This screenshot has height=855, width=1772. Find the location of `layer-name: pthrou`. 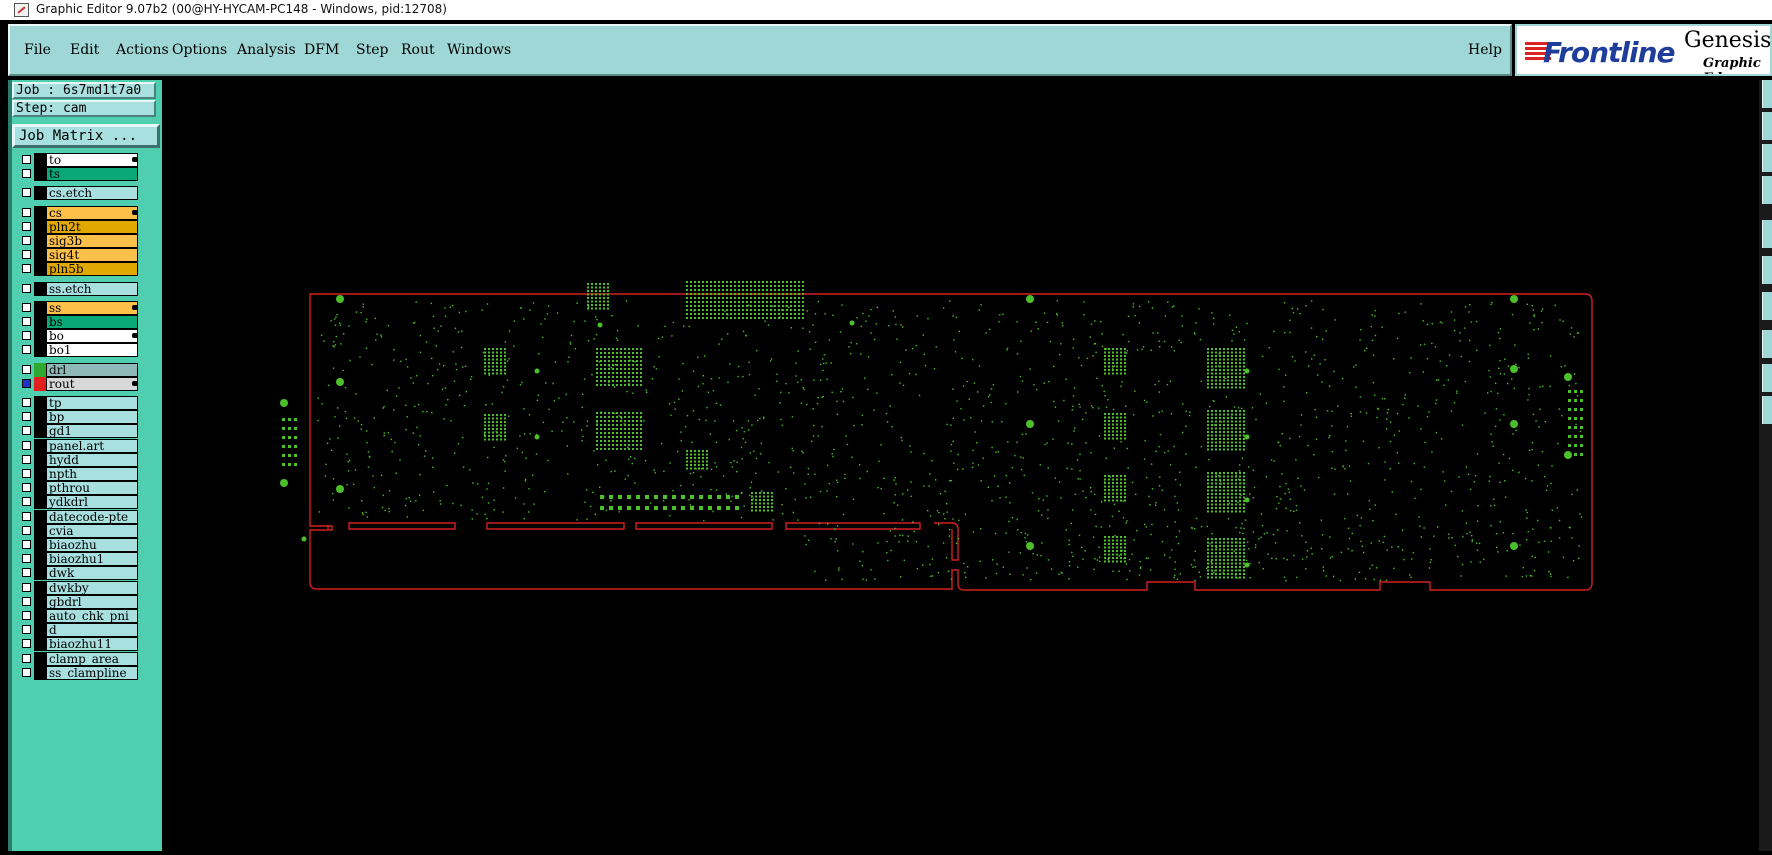

layer-name: pthrou is located at coordinates (92, 488).